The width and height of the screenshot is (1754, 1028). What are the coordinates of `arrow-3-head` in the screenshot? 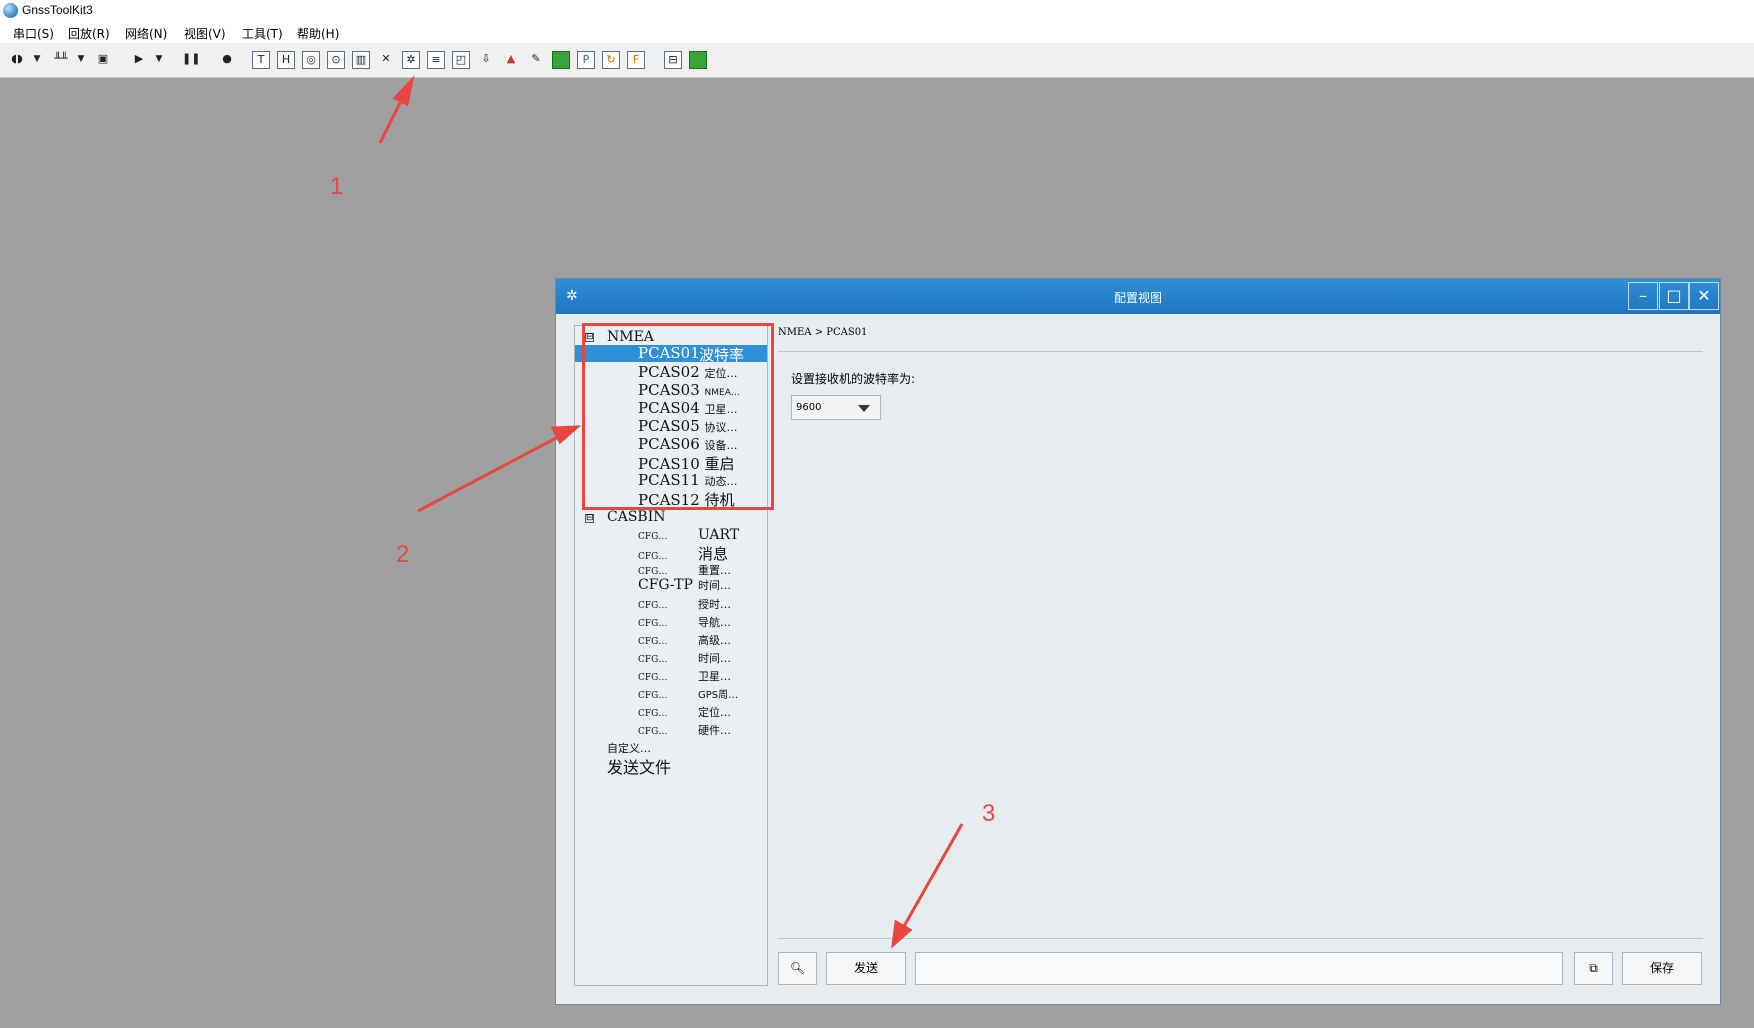 It's located at (901, 934).